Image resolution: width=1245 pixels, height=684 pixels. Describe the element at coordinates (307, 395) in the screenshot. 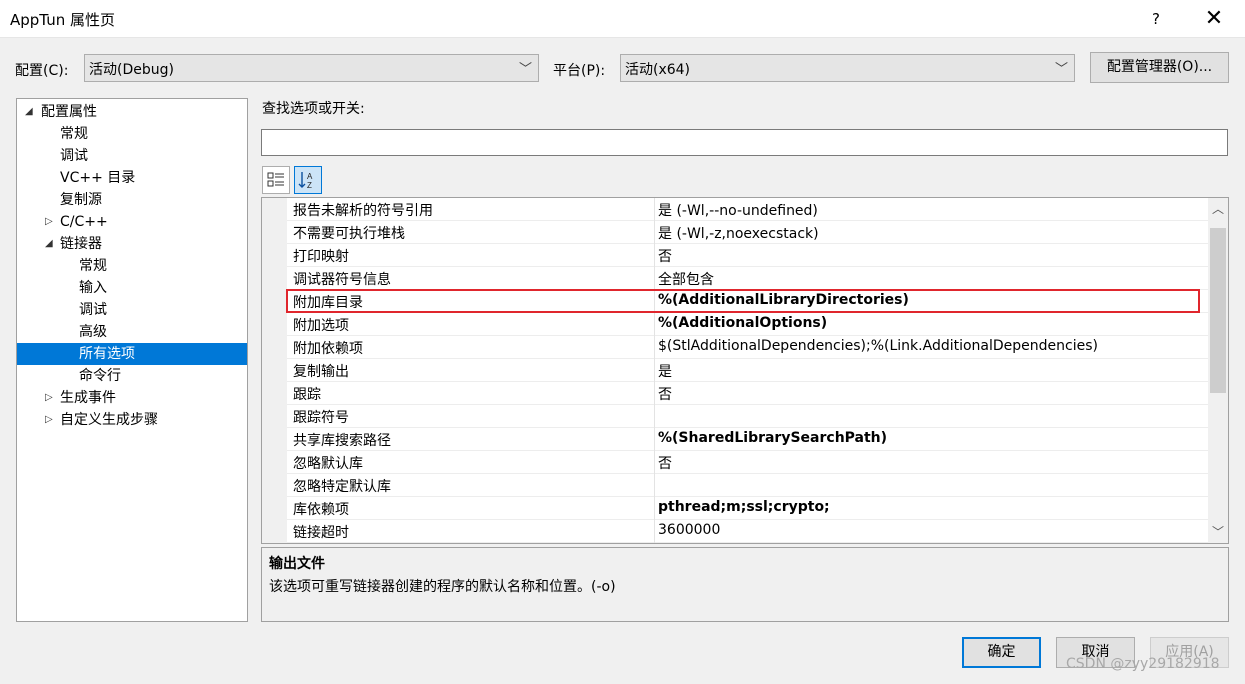

I see `property-name: 跟踪` at that location.